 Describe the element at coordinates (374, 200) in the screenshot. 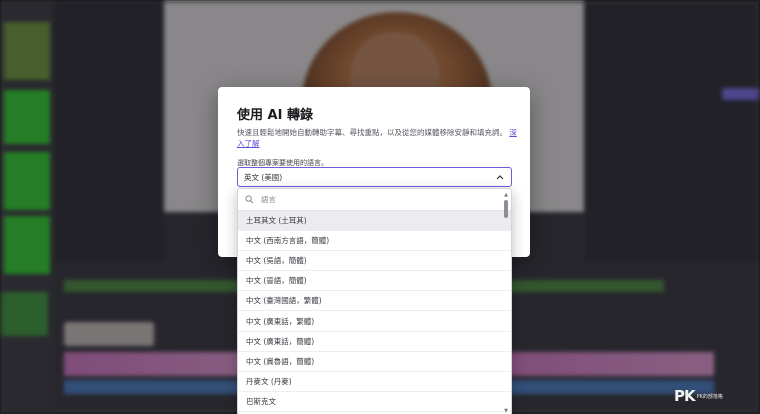

I see `language-search: 語言` at that location.